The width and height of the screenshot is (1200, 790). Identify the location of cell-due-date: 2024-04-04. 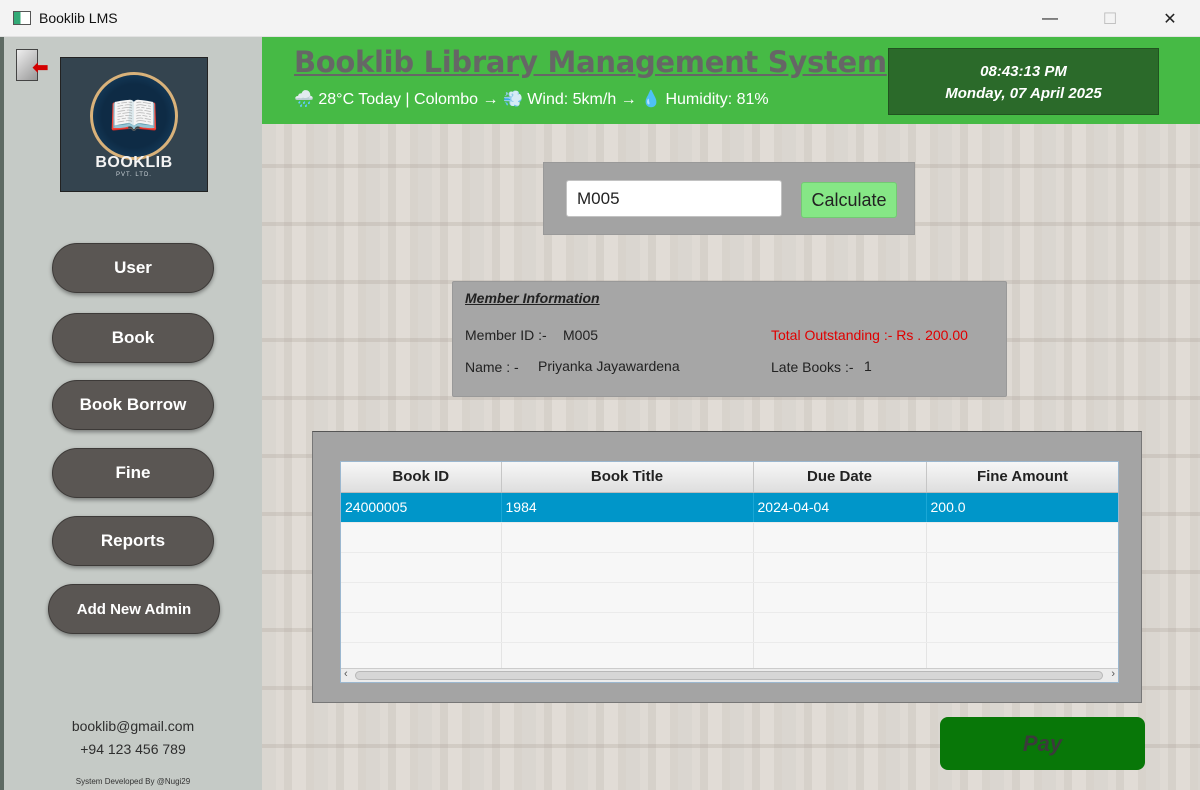
(840, 507).